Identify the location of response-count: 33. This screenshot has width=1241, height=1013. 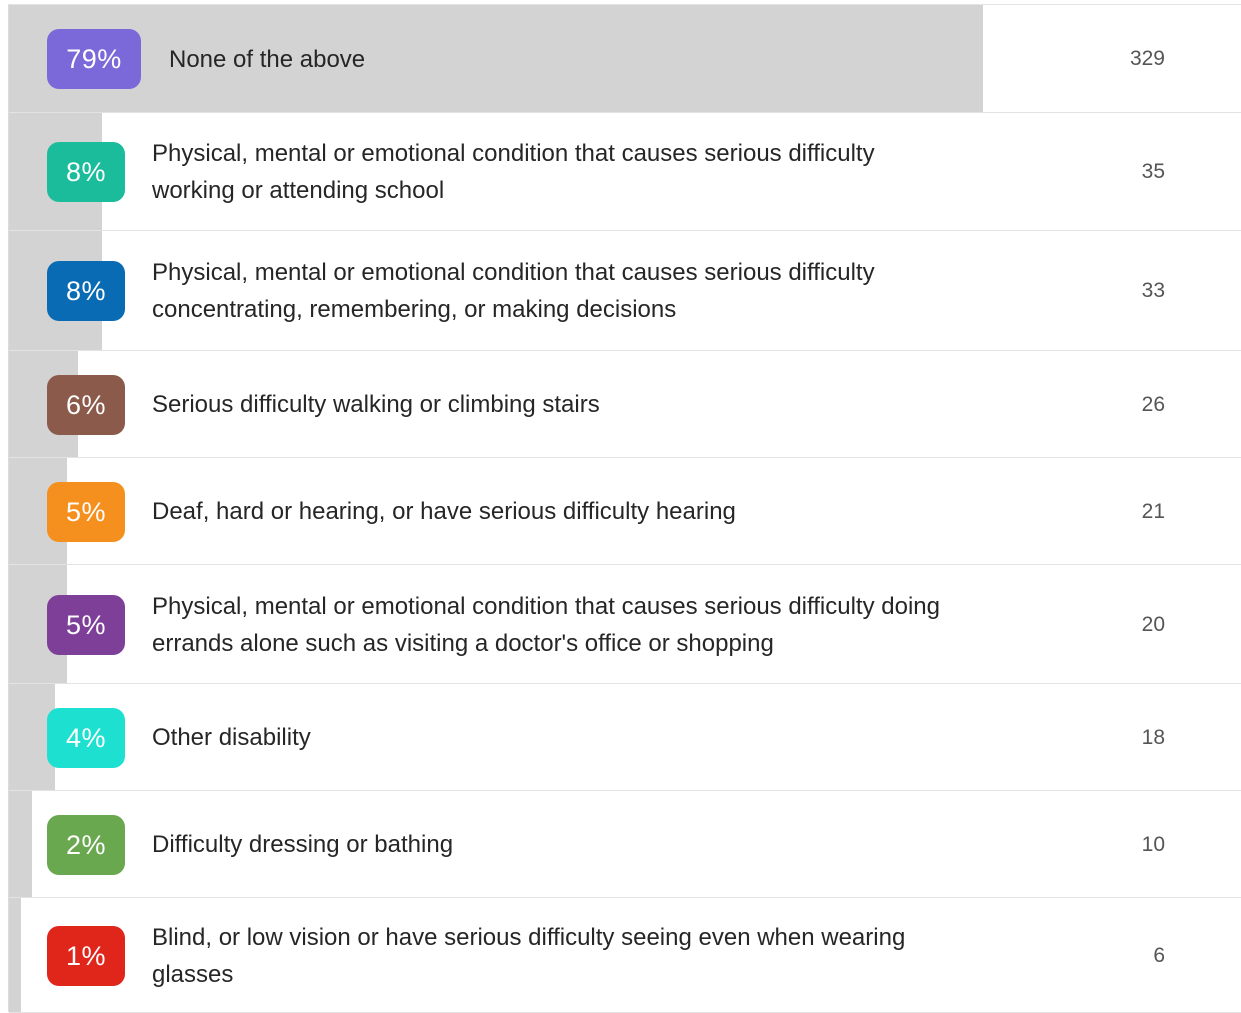
(1153, 290).